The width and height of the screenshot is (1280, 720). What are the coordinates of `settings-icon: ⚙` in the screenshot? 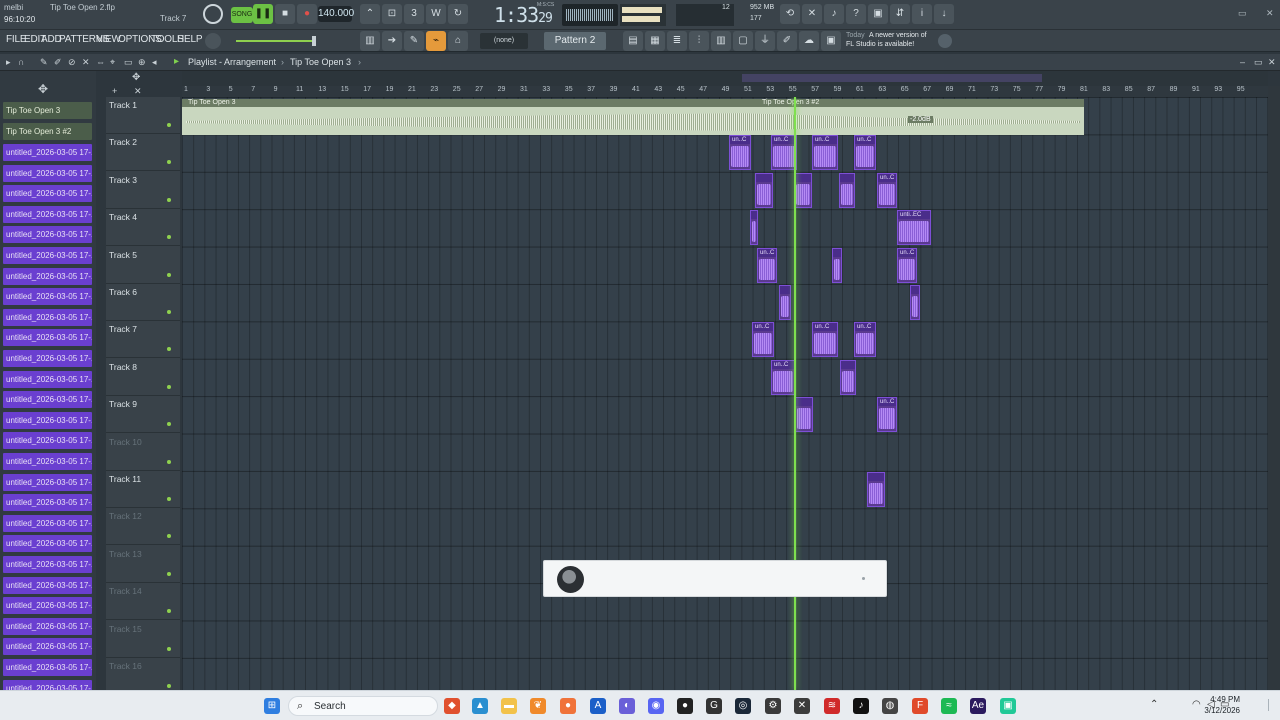 It's located at (773, 706).